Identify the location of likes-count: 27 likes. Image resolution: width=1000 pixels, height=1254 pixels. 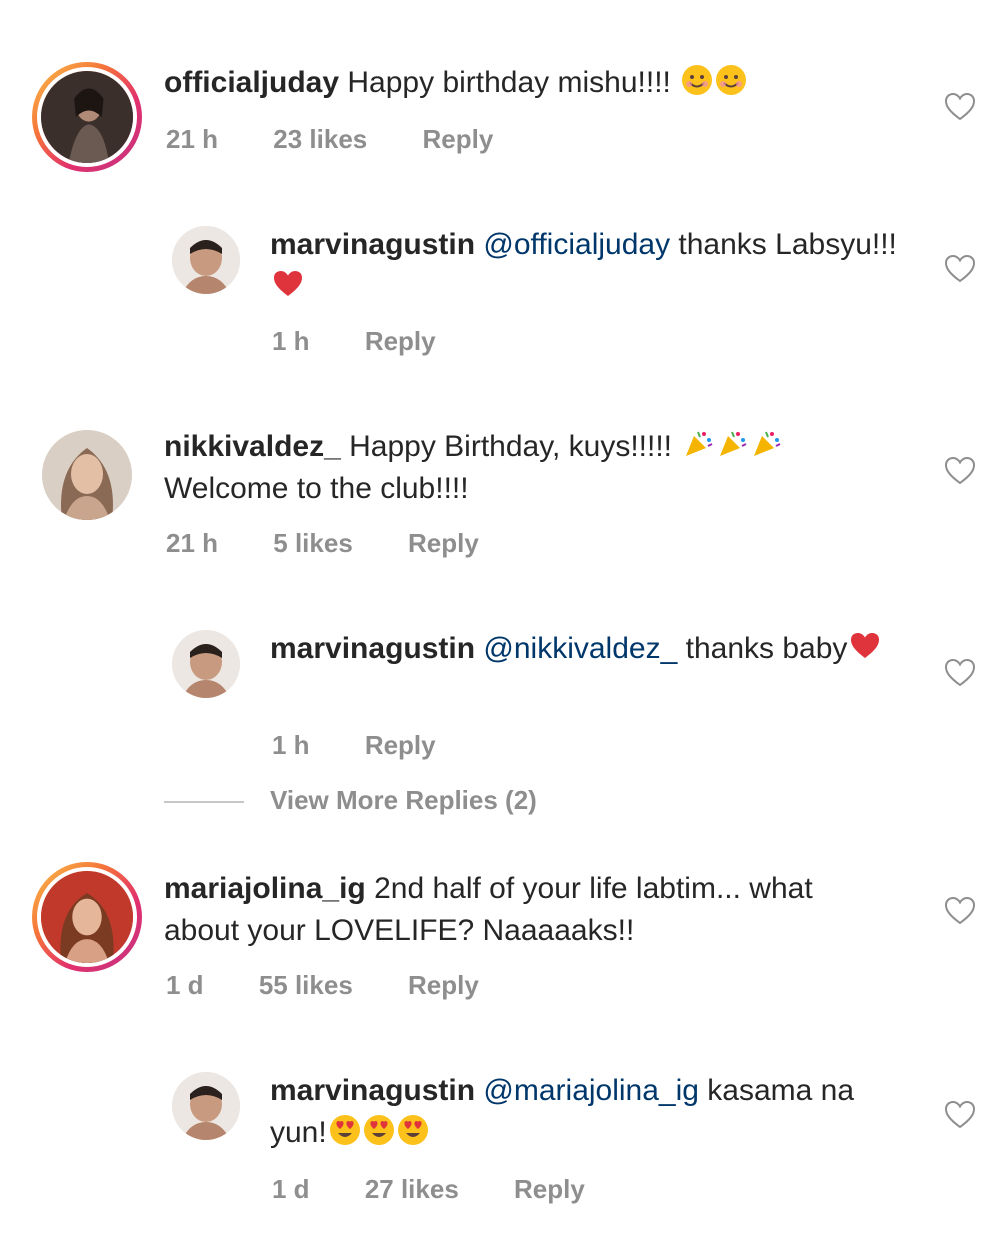
(412, 1189).